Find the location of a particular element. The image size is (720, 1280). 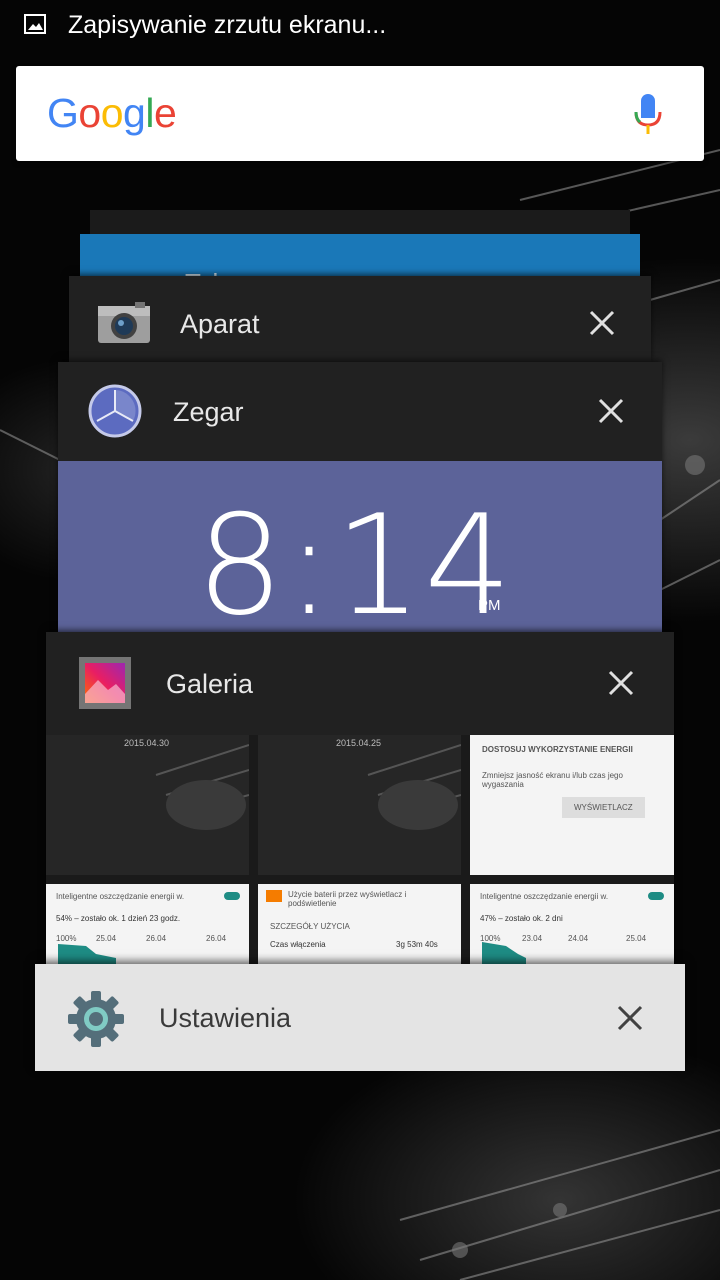

card-title-ustawienia: Ustawienia is located at coordinates (225, 1018).